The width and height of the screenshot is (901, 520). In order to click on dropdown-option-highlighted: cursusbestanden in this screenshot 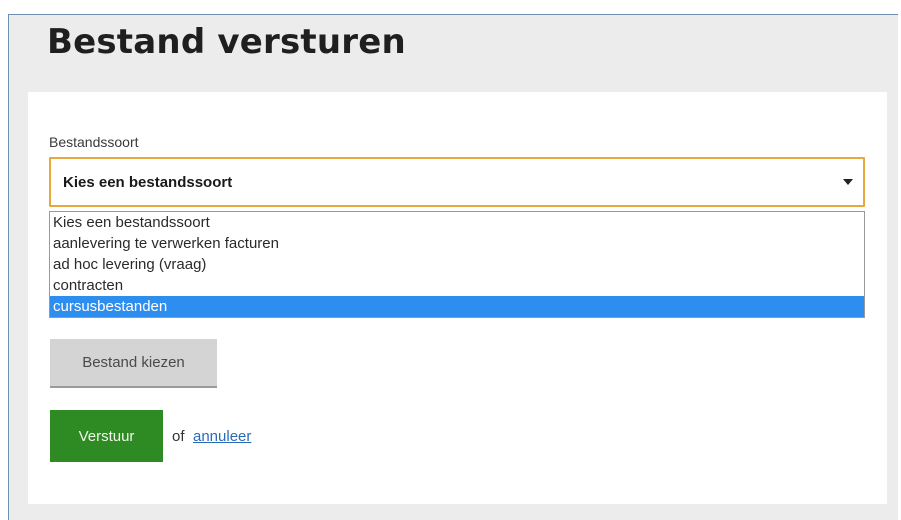, I will do `click(457, 306)`.